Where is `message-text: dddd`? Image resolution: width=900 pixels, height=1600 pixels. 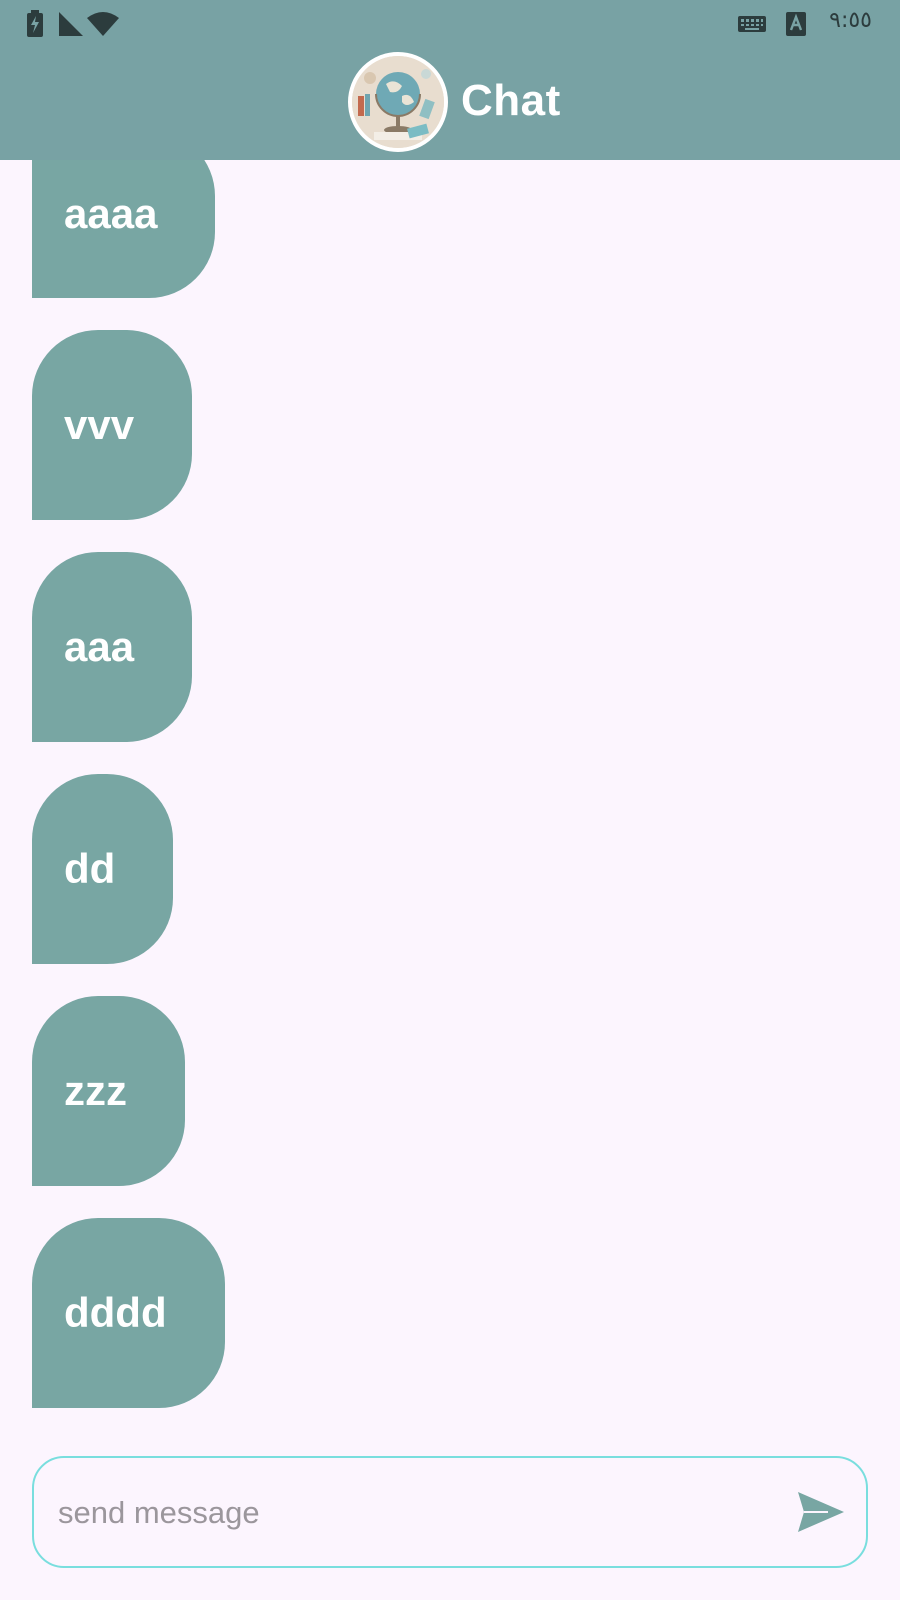 message-text: dddd is located at coordinates (115, 1312).